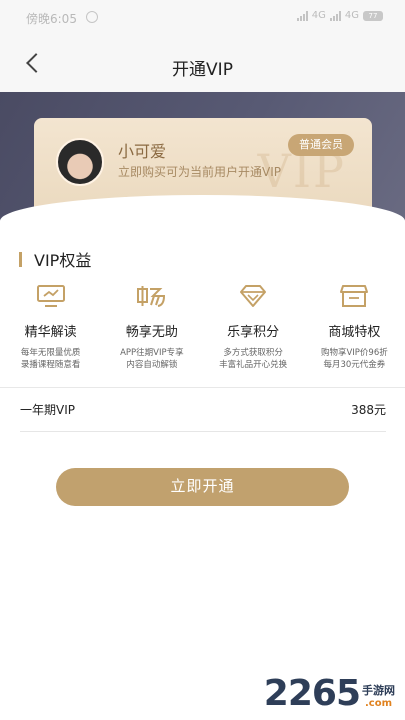 This screenshot has width=405, height=720. Describe the element at coordinates (253, 365) in the screenshot. I see `benefit-desc-line: 丰富礼品开心兑换` at that location.